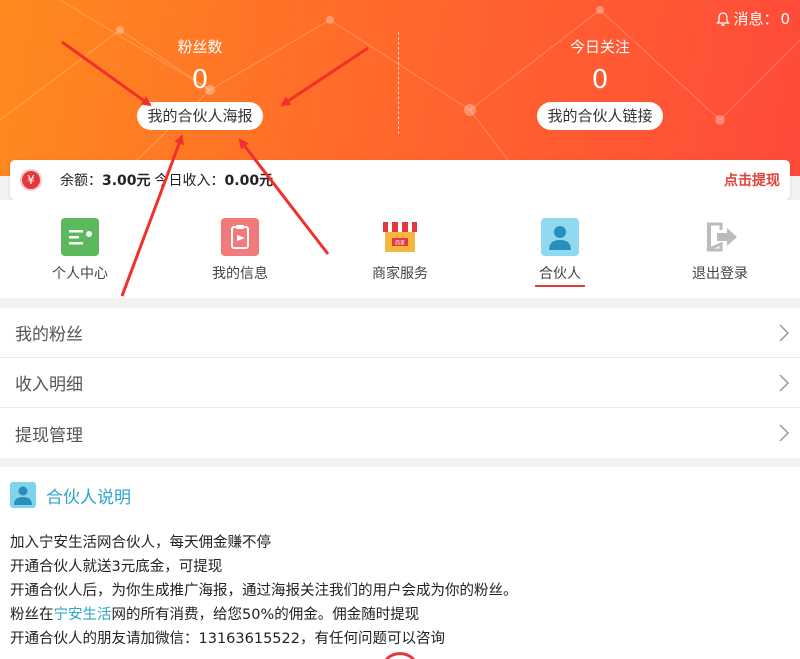 This screenshot has width=800, height=659. I want to click on nav-label: 我的信息, so click(240, 274).